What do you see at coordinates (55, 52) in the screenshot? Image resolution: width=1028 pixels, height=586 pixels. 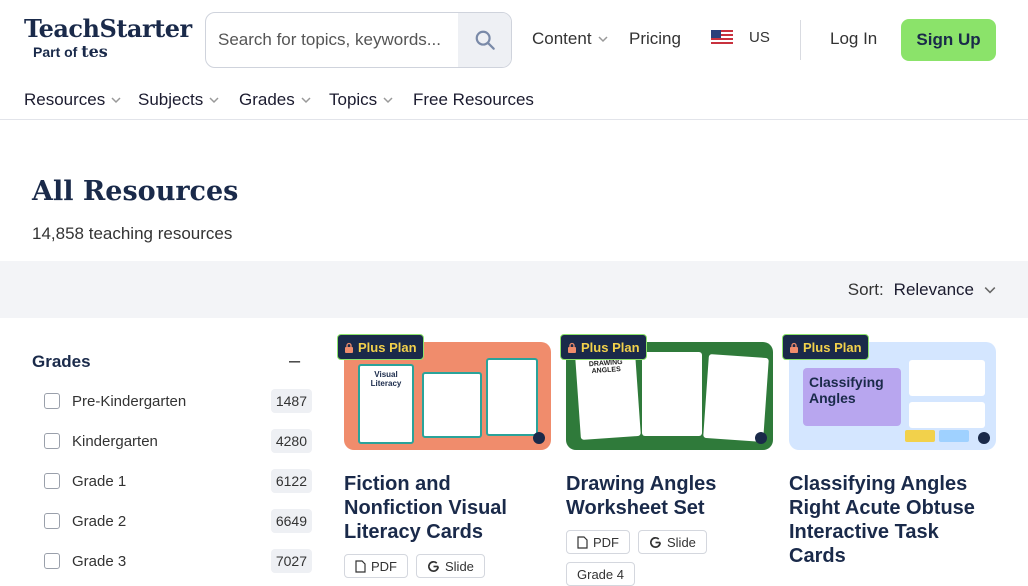 I see `logo-sub-prefix: Part of` at bounding box center [55, 52].